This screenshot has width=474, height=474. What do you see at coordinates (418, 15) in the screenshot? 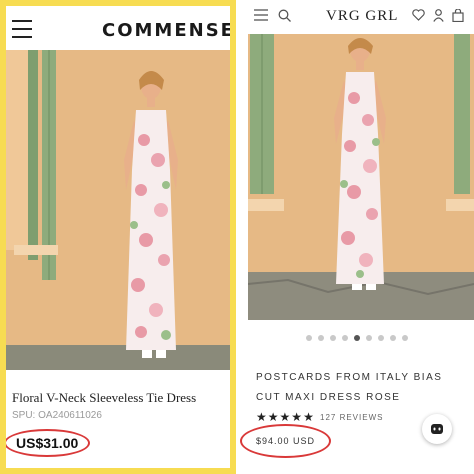
I see `heart-icon` at bounding box center [418, 15].